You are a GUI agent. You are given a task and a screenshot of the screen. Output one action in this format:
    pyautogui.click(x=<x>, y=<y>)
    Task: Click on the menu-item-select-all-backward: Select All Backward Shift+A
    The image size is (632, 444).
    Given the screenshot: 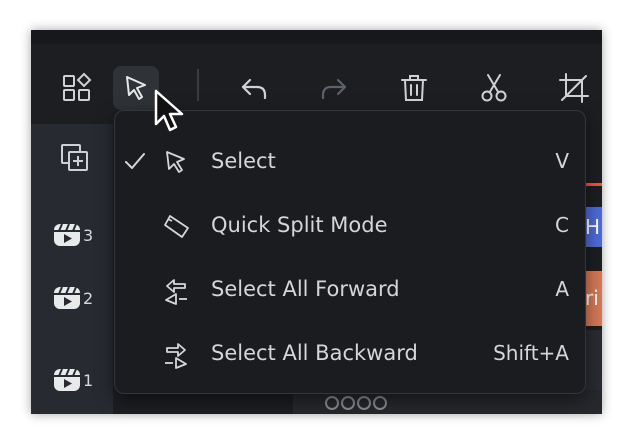 What is the action you would take?
    pyautogui.click(x=350, y=353)
    